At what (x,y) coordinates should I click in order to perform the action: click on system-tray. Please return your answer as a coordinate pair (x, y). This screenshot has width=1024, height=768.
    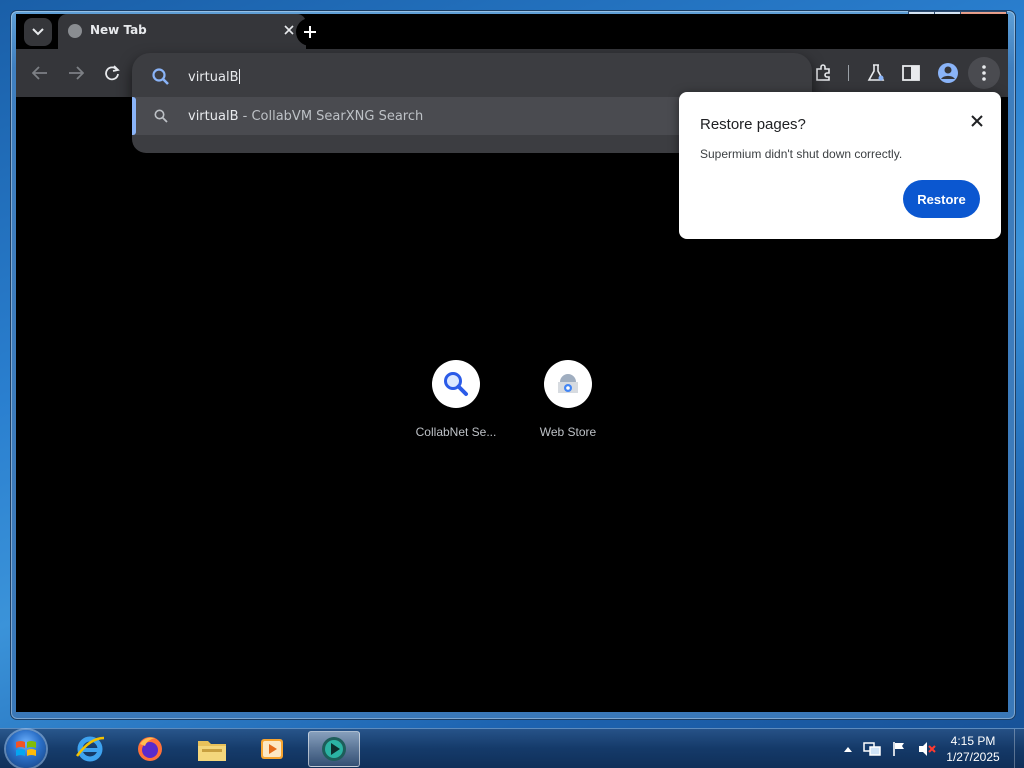
    Looking at the image, I should click on (890, 749).